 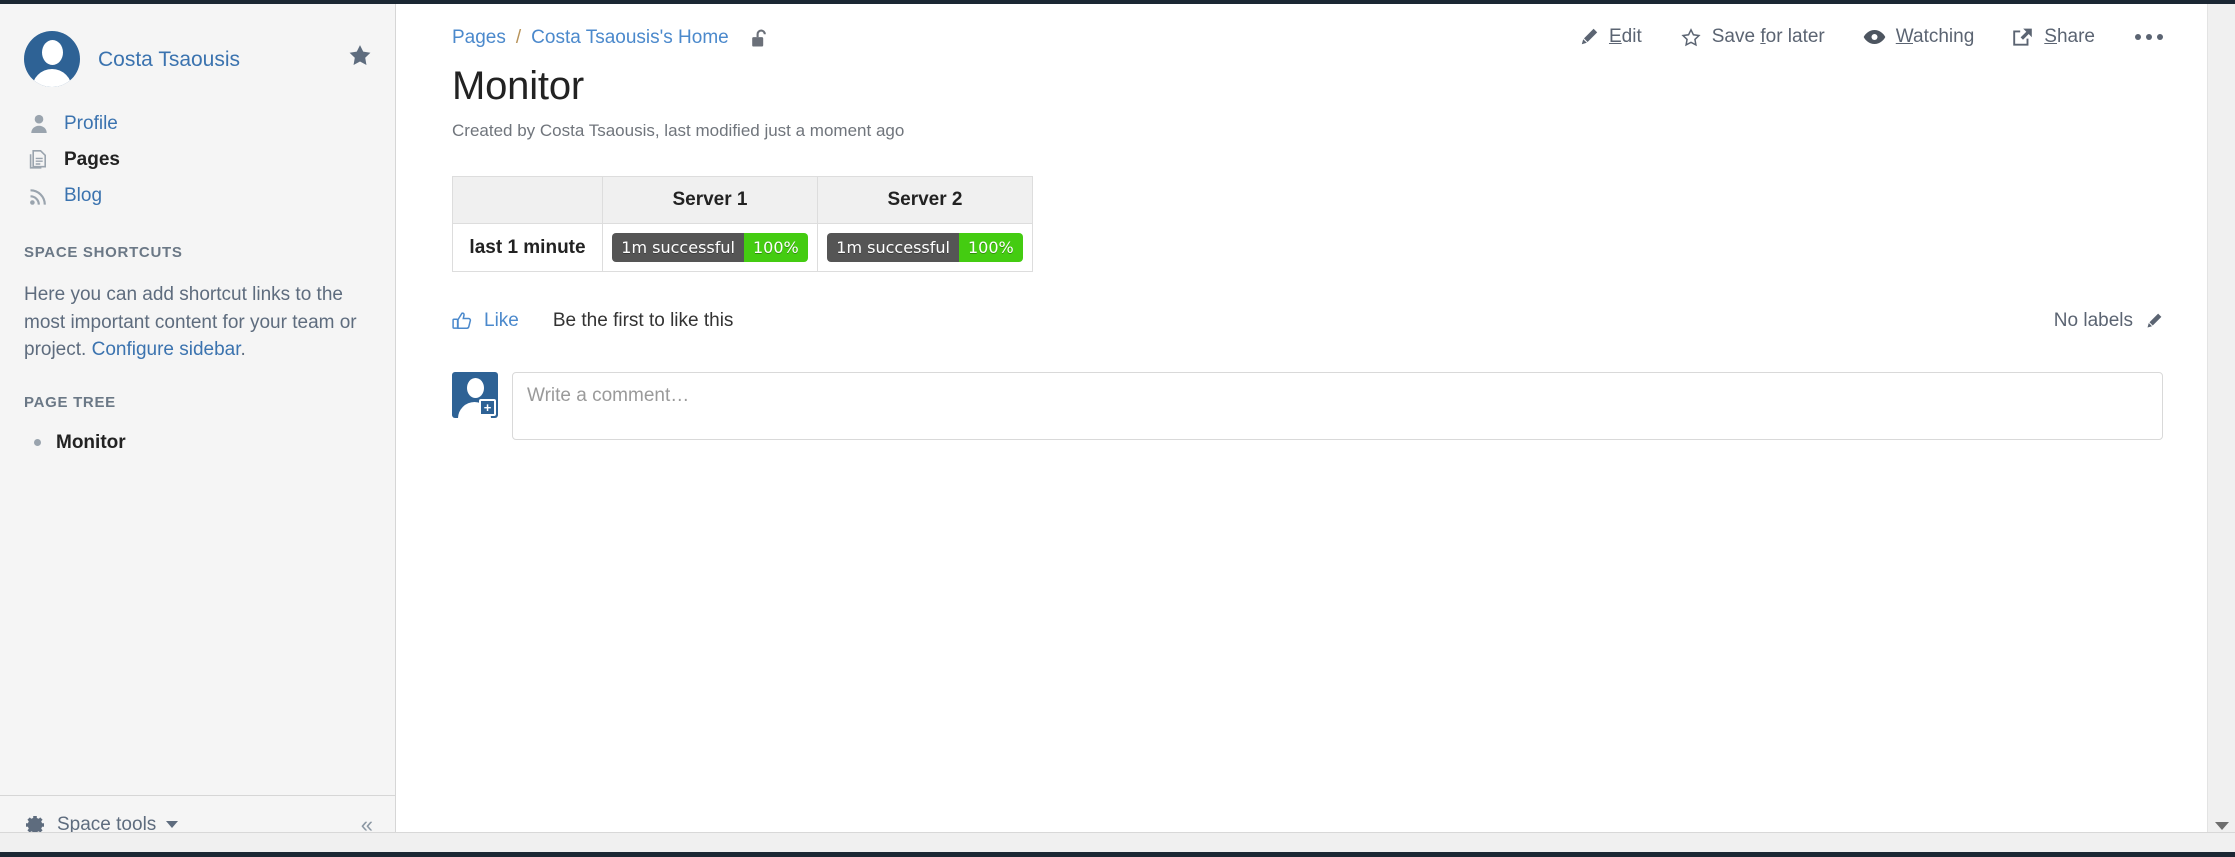 I want to click on space-shortcuts-heading: SPACE SHORTCUTS, so click(x=103, y=252).